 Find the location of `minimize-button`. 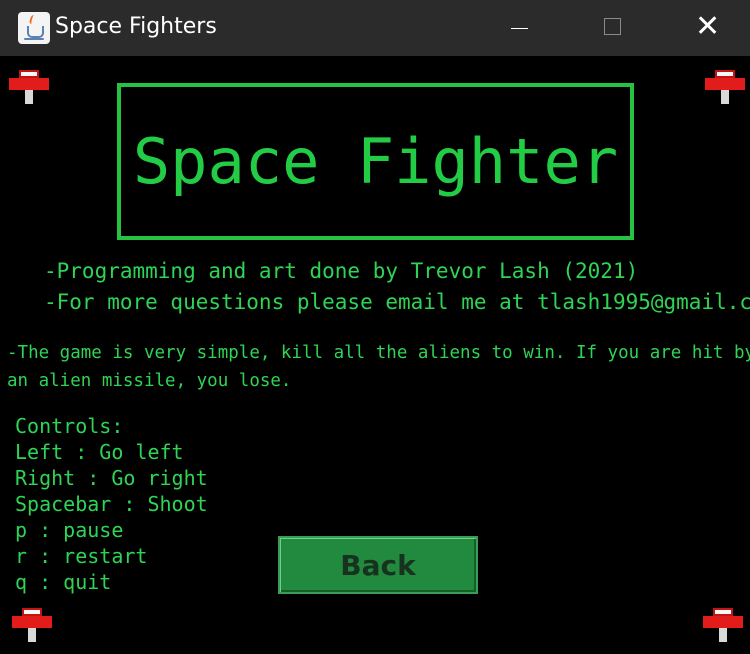

minimize-button is located at coordinates (519, 28).